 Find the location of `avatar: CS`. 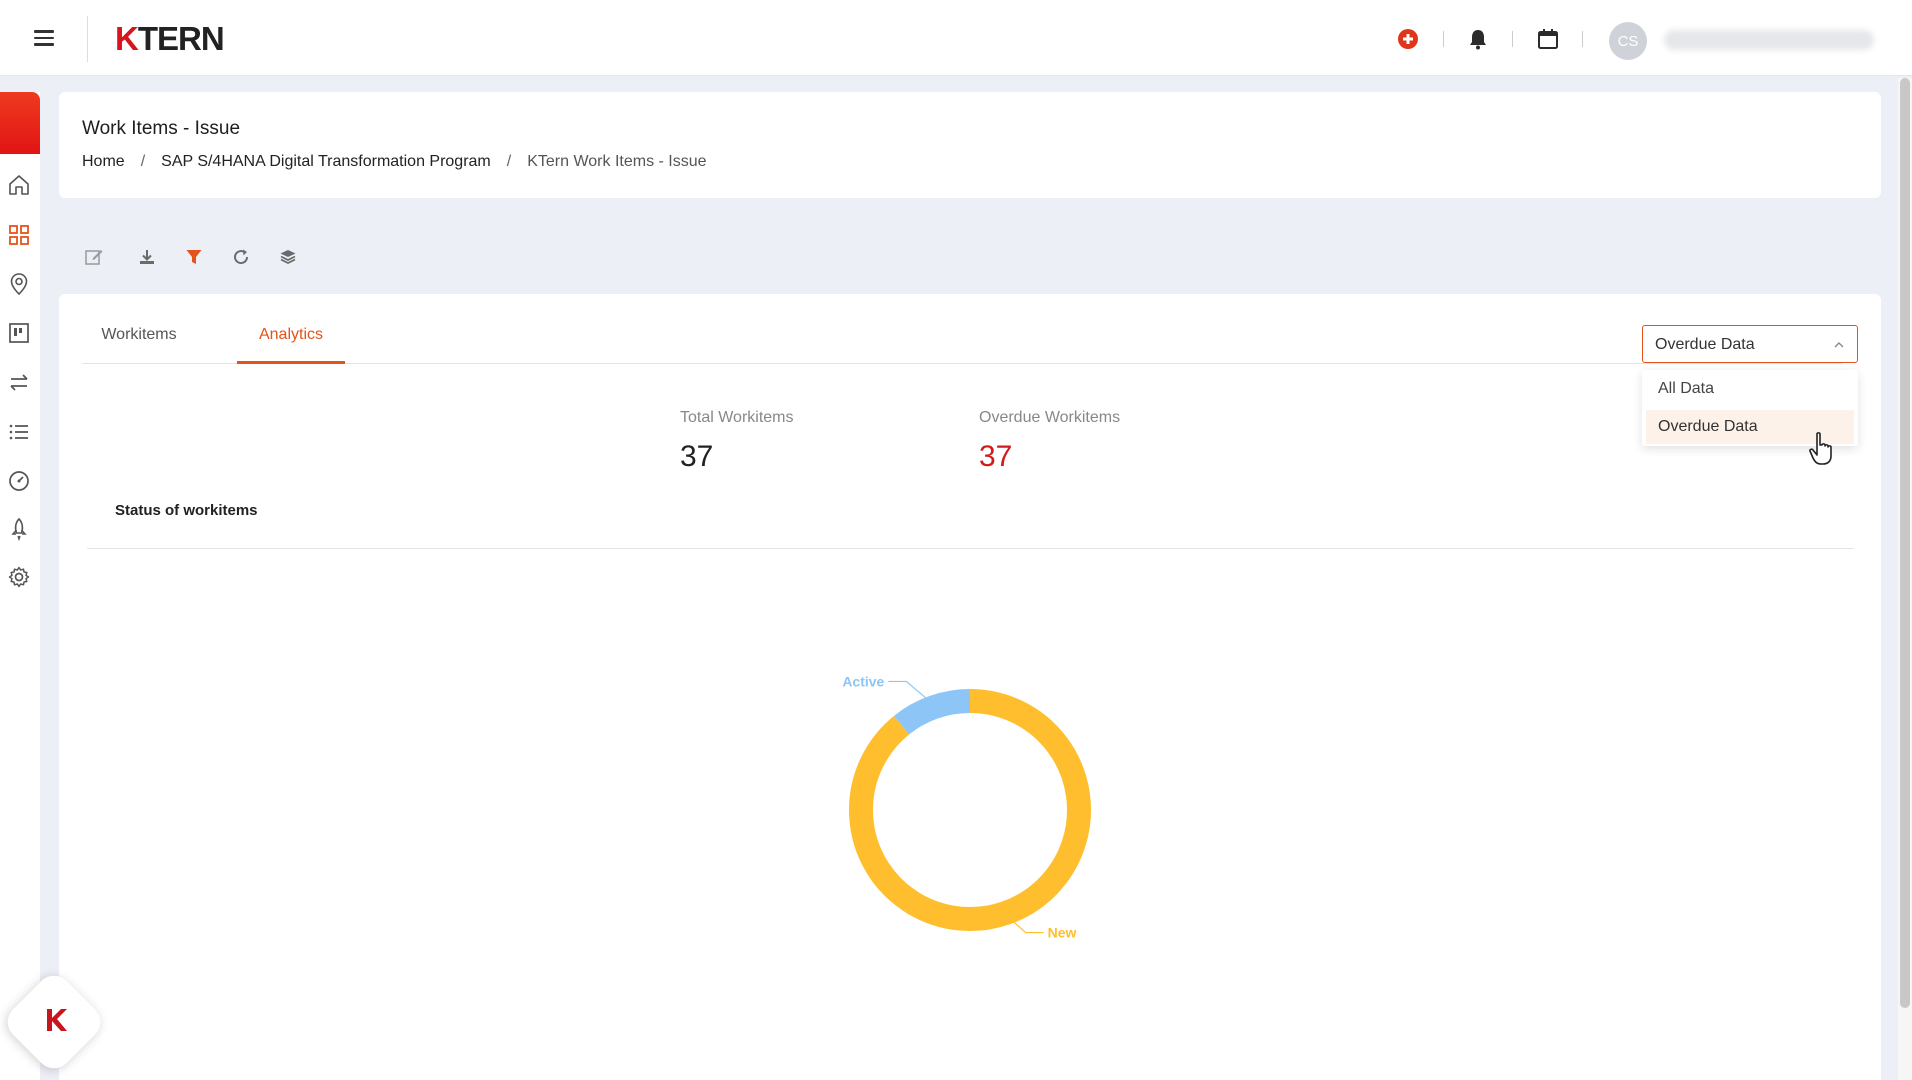

avatar: CS is located at coordinates (1628, 41).